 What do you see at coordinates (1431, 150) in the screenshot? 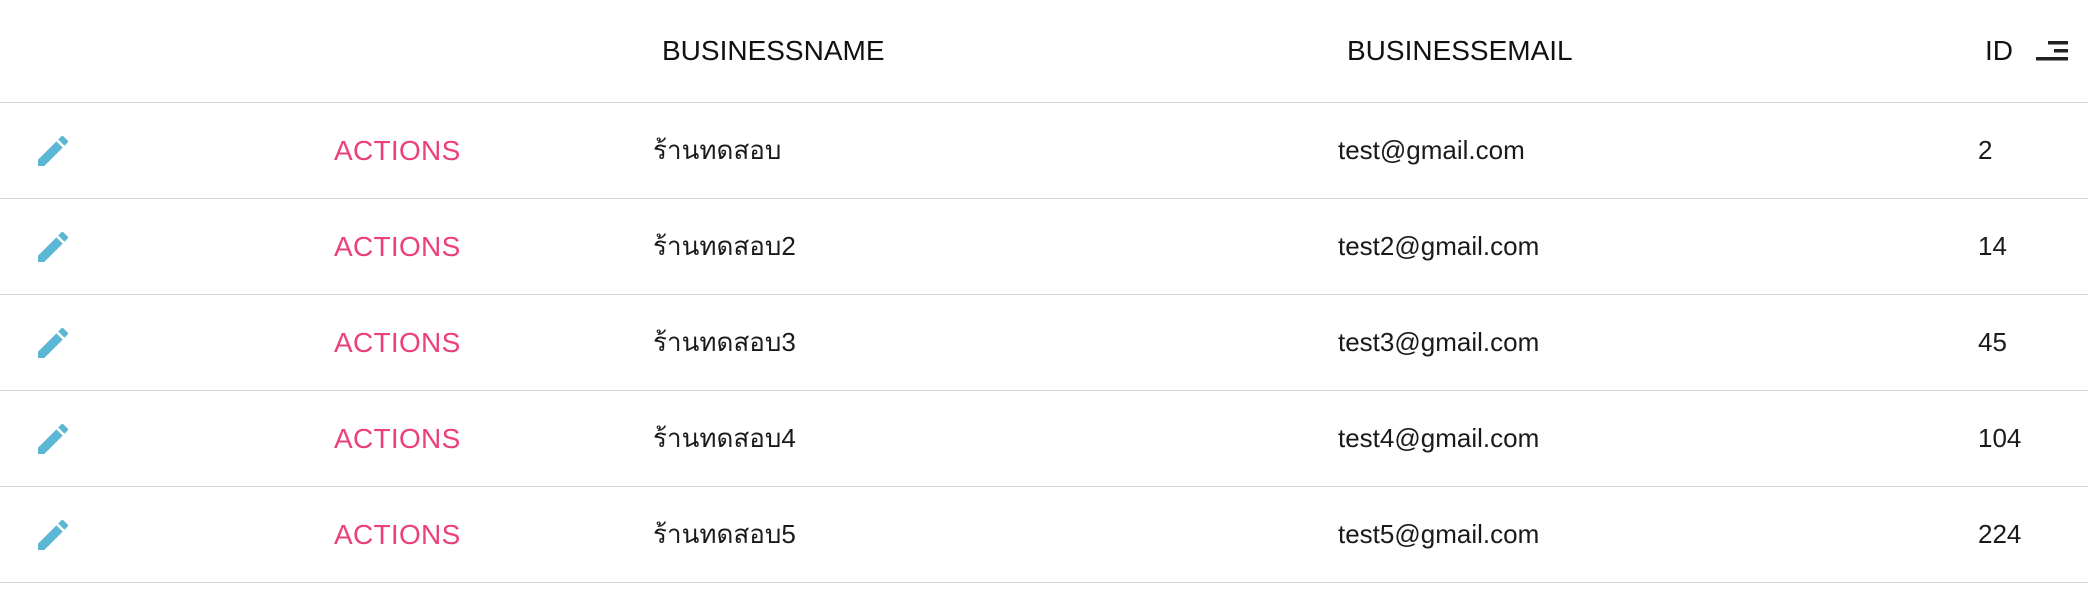
I see `business-email-cell: test@gmail.com` at bounding box center [1431, 150].